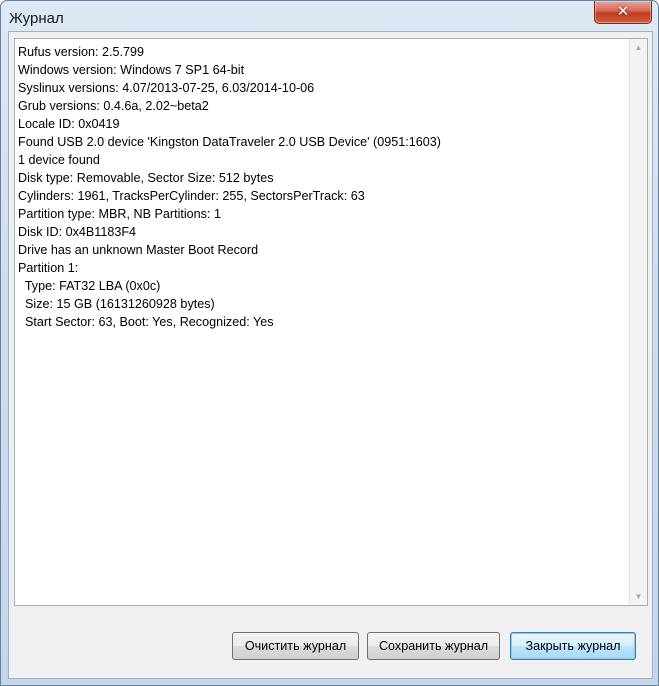 The height and width of the screenshot is (686, 659). Describe the element at coordinates (116, 304) in the screenshot. I see `log-line: Size: 15 GB (16131260928 bytes)` at that location.